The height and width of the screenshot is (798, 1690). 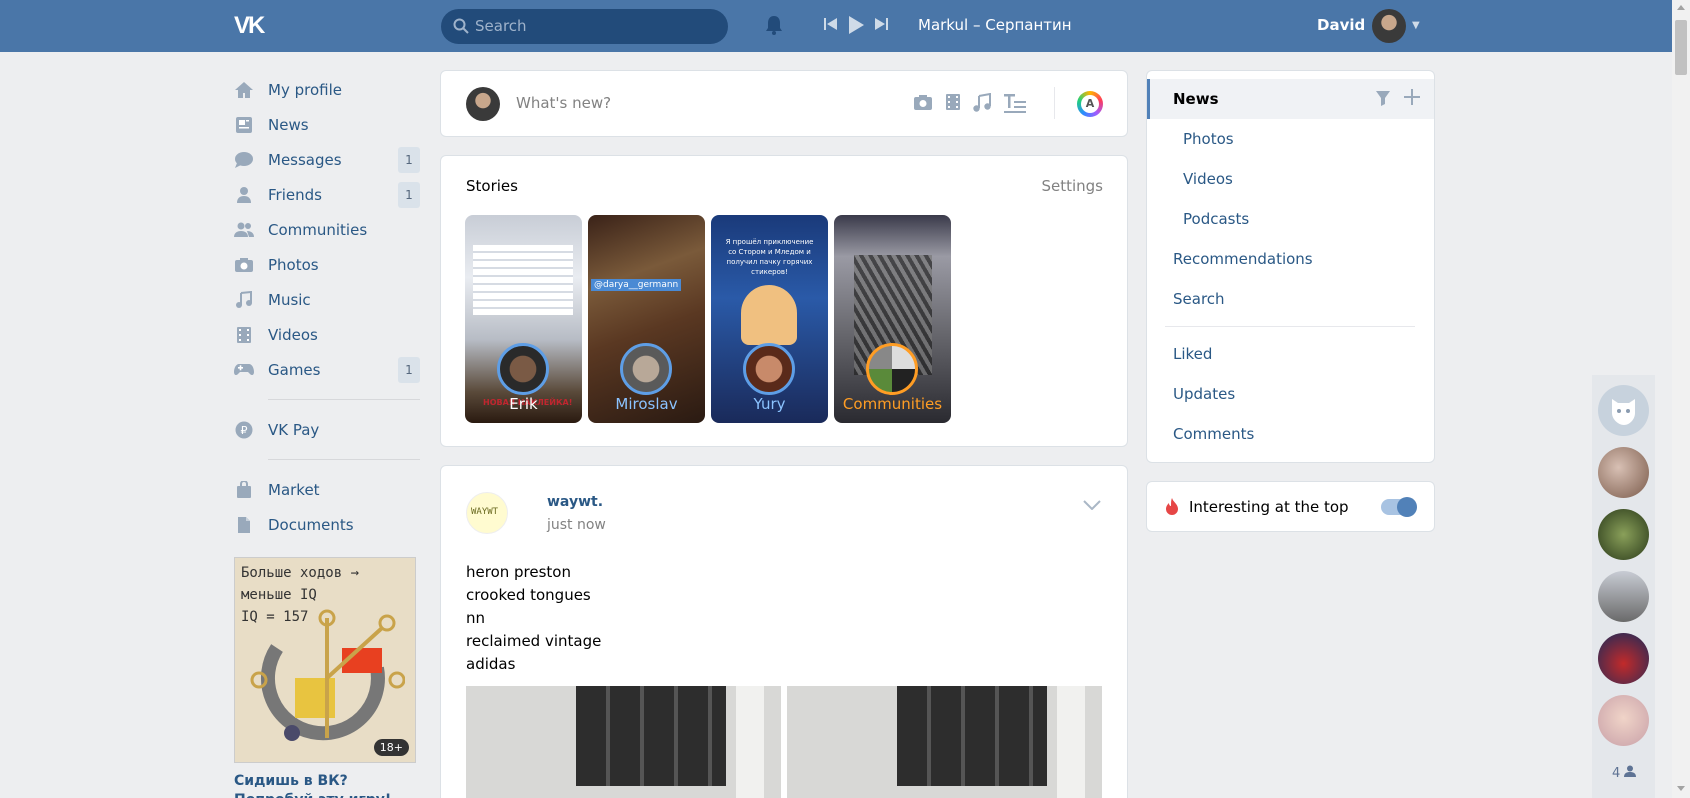 I want to click on menu-item-news: News, so click(x=327, y=124).